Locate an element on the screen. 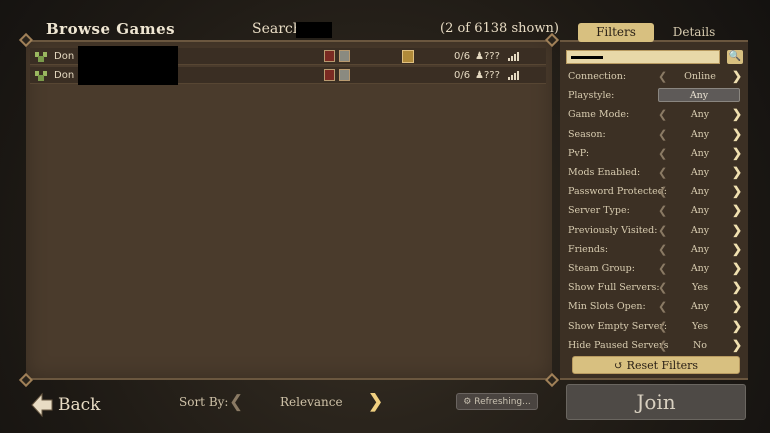  reset-filters-button: ↺ Reset Filters is located at coordinates (656, 365).